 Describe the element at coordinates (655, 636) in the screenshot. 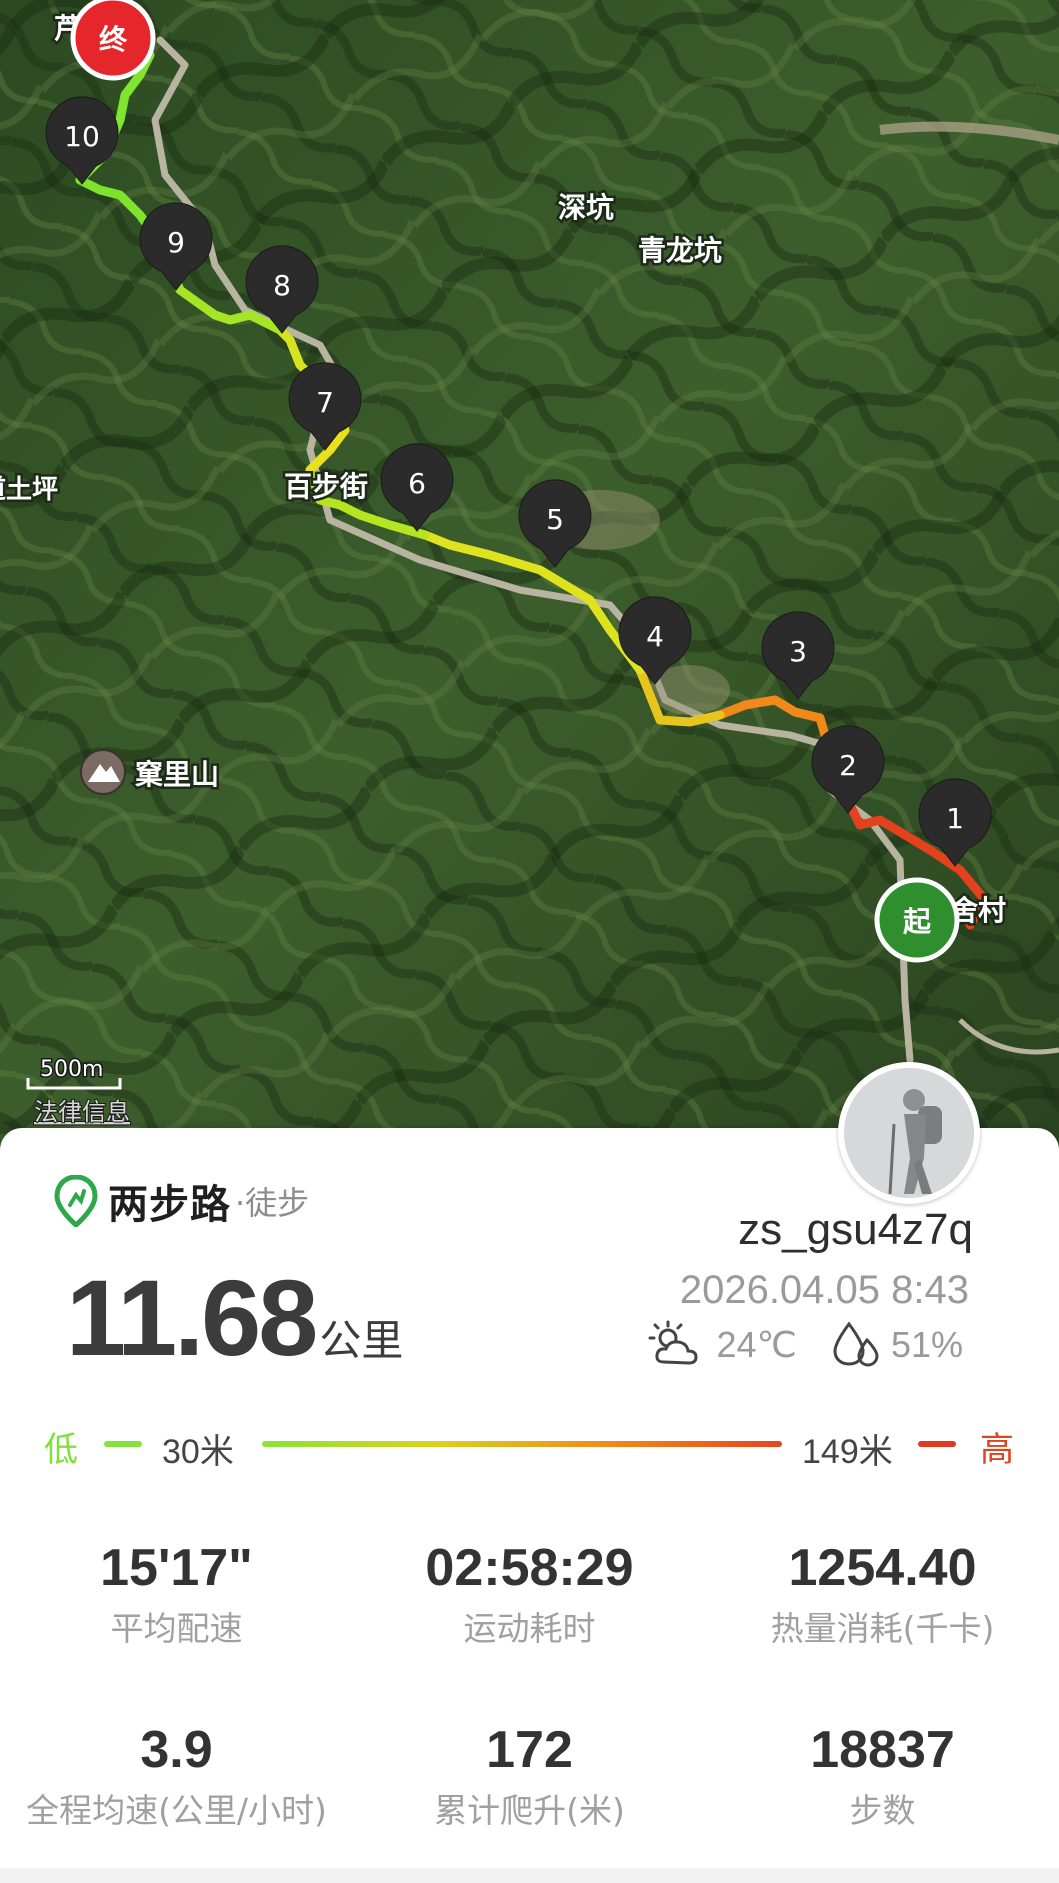

I see `waypoint-number: 4` at that location.